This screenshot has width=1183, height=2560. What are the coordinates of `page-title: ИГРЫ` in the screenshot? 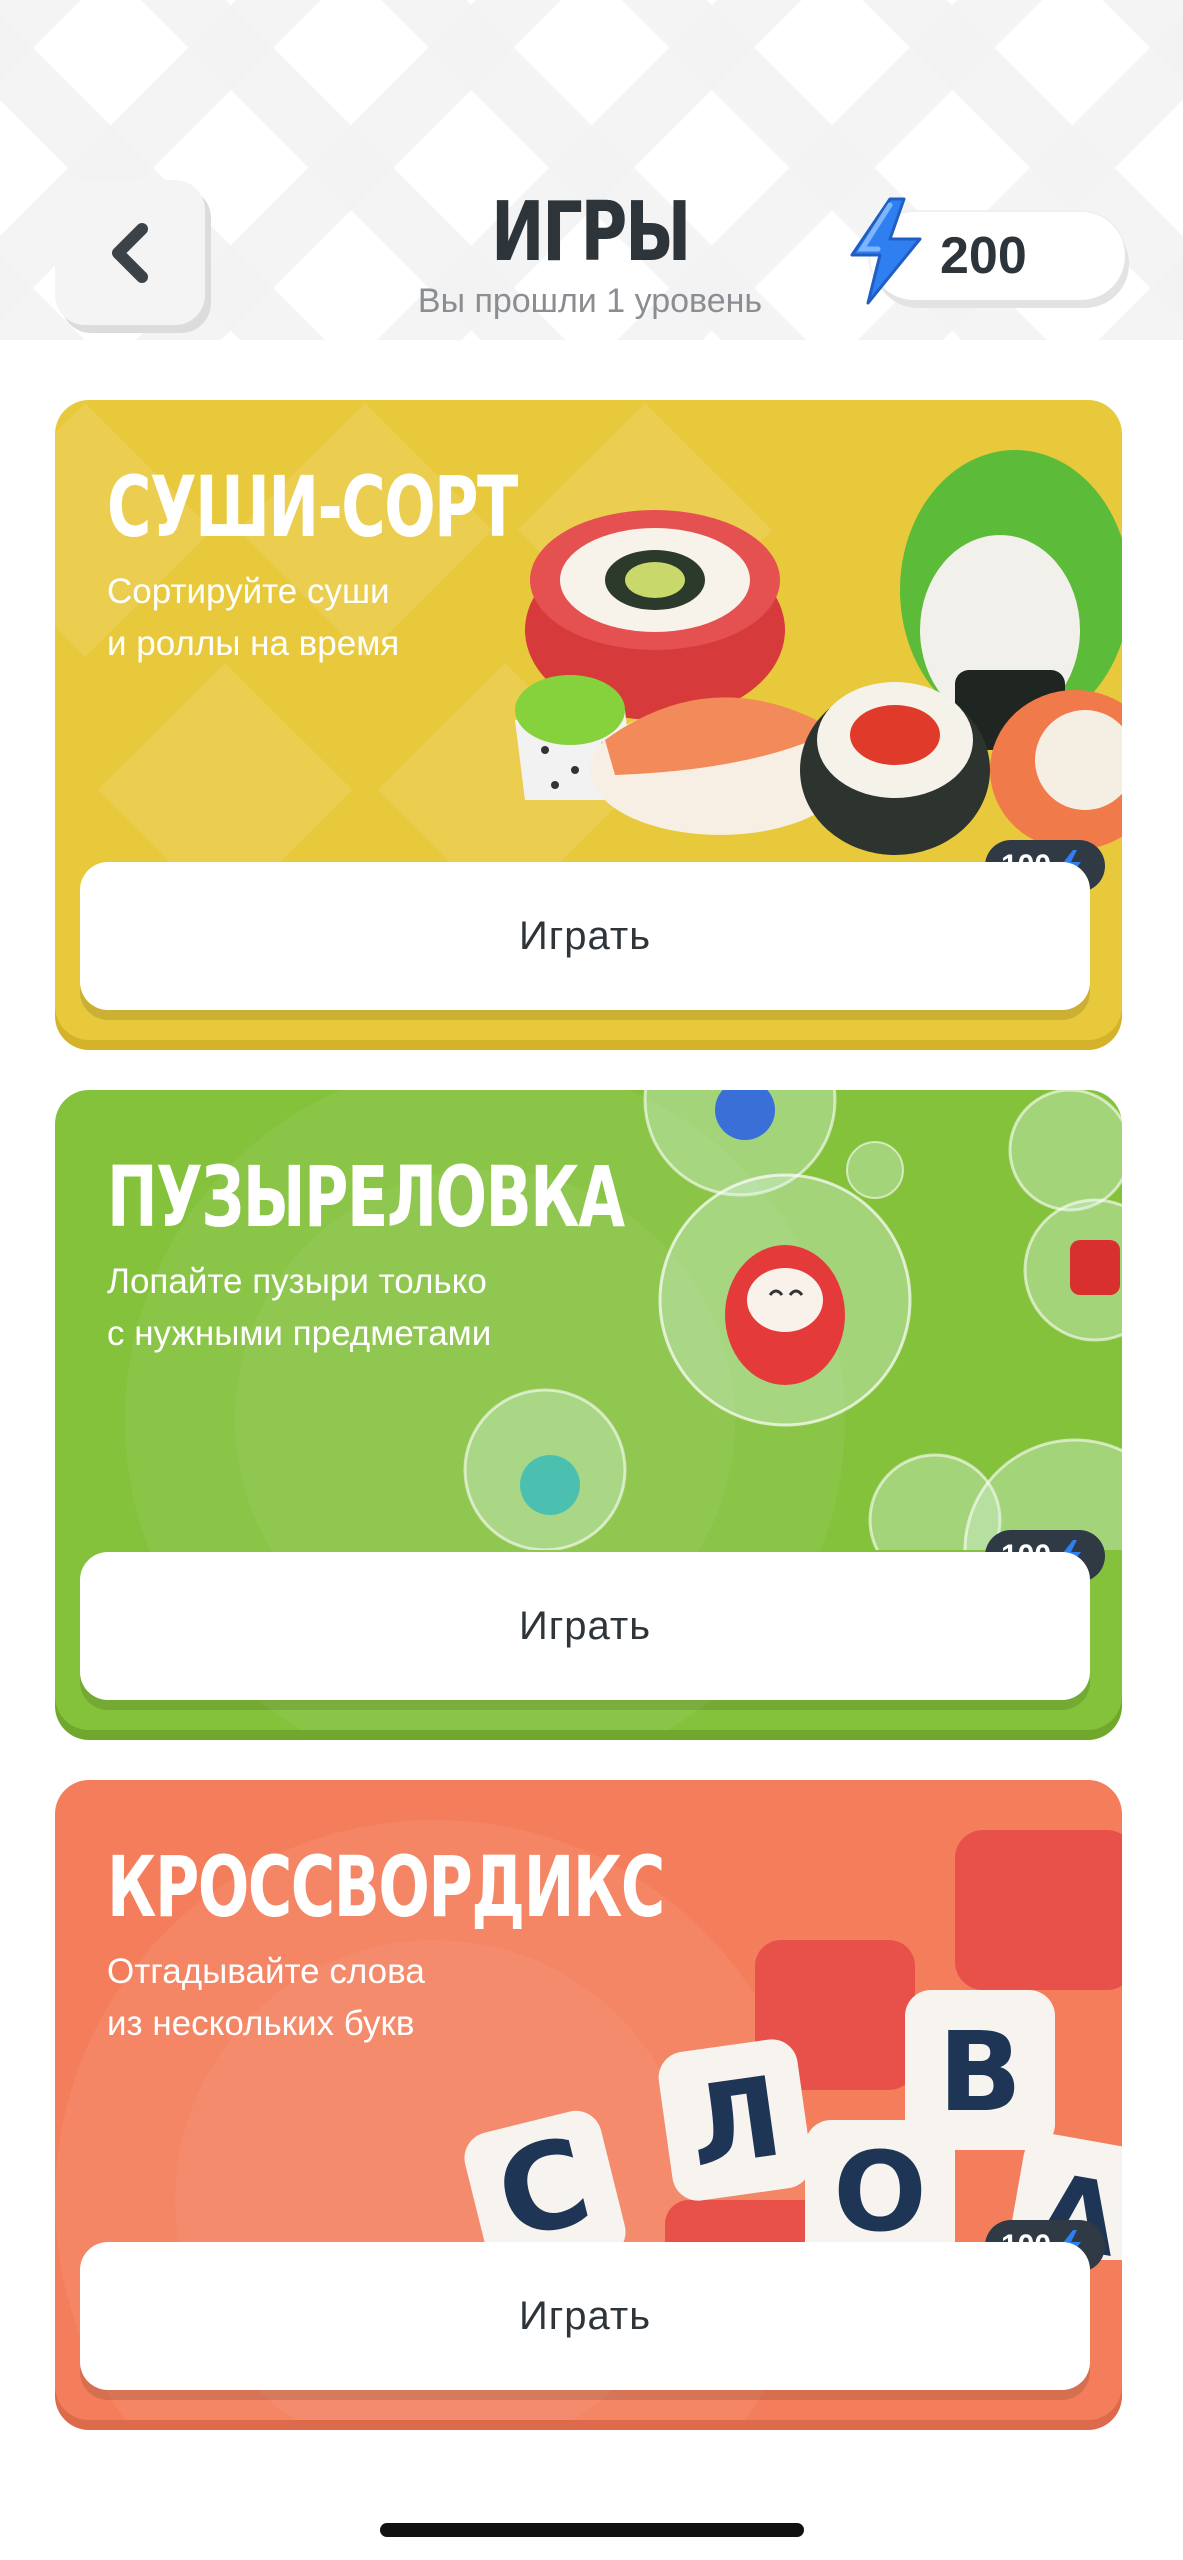 It's located at (590, 232).